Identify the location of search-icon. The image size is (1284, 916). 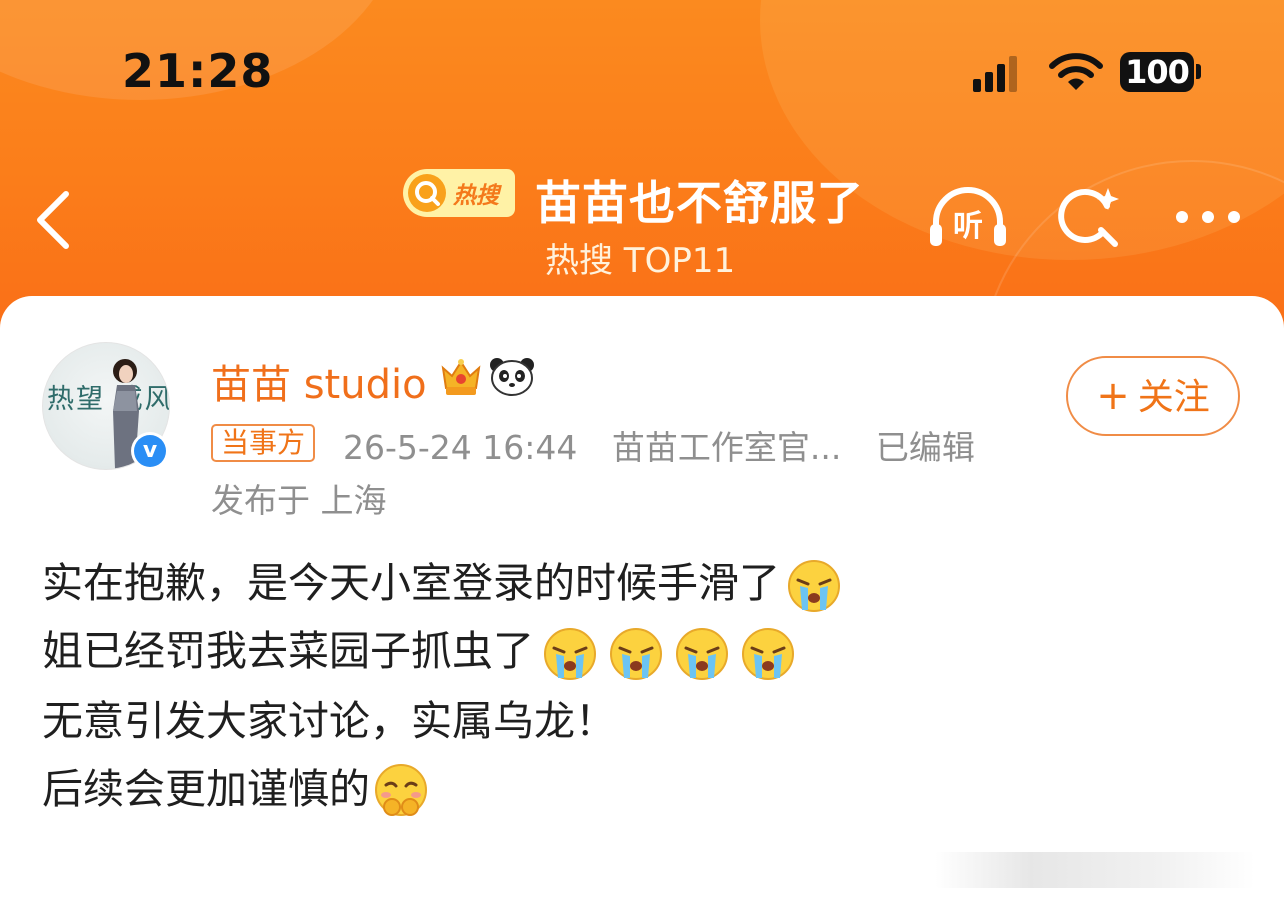
(1089, 219).